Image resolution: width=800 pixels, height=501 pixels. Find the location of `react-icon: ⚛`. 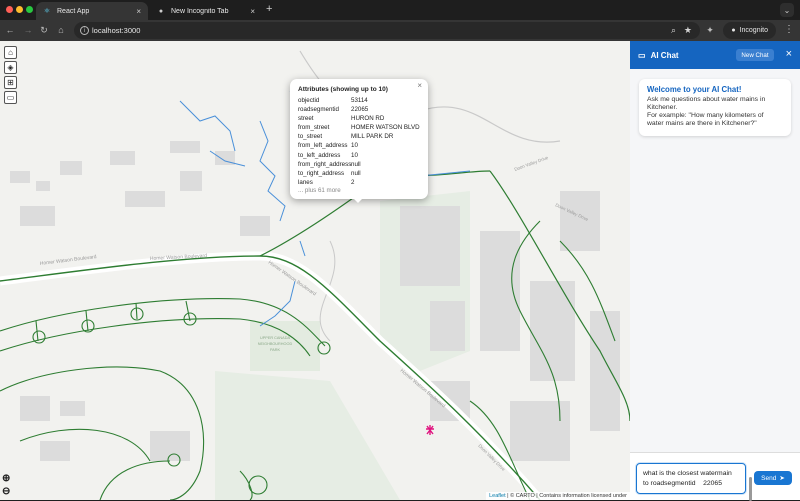

react-icon: ⚛ is located at coordinates (47, 11).